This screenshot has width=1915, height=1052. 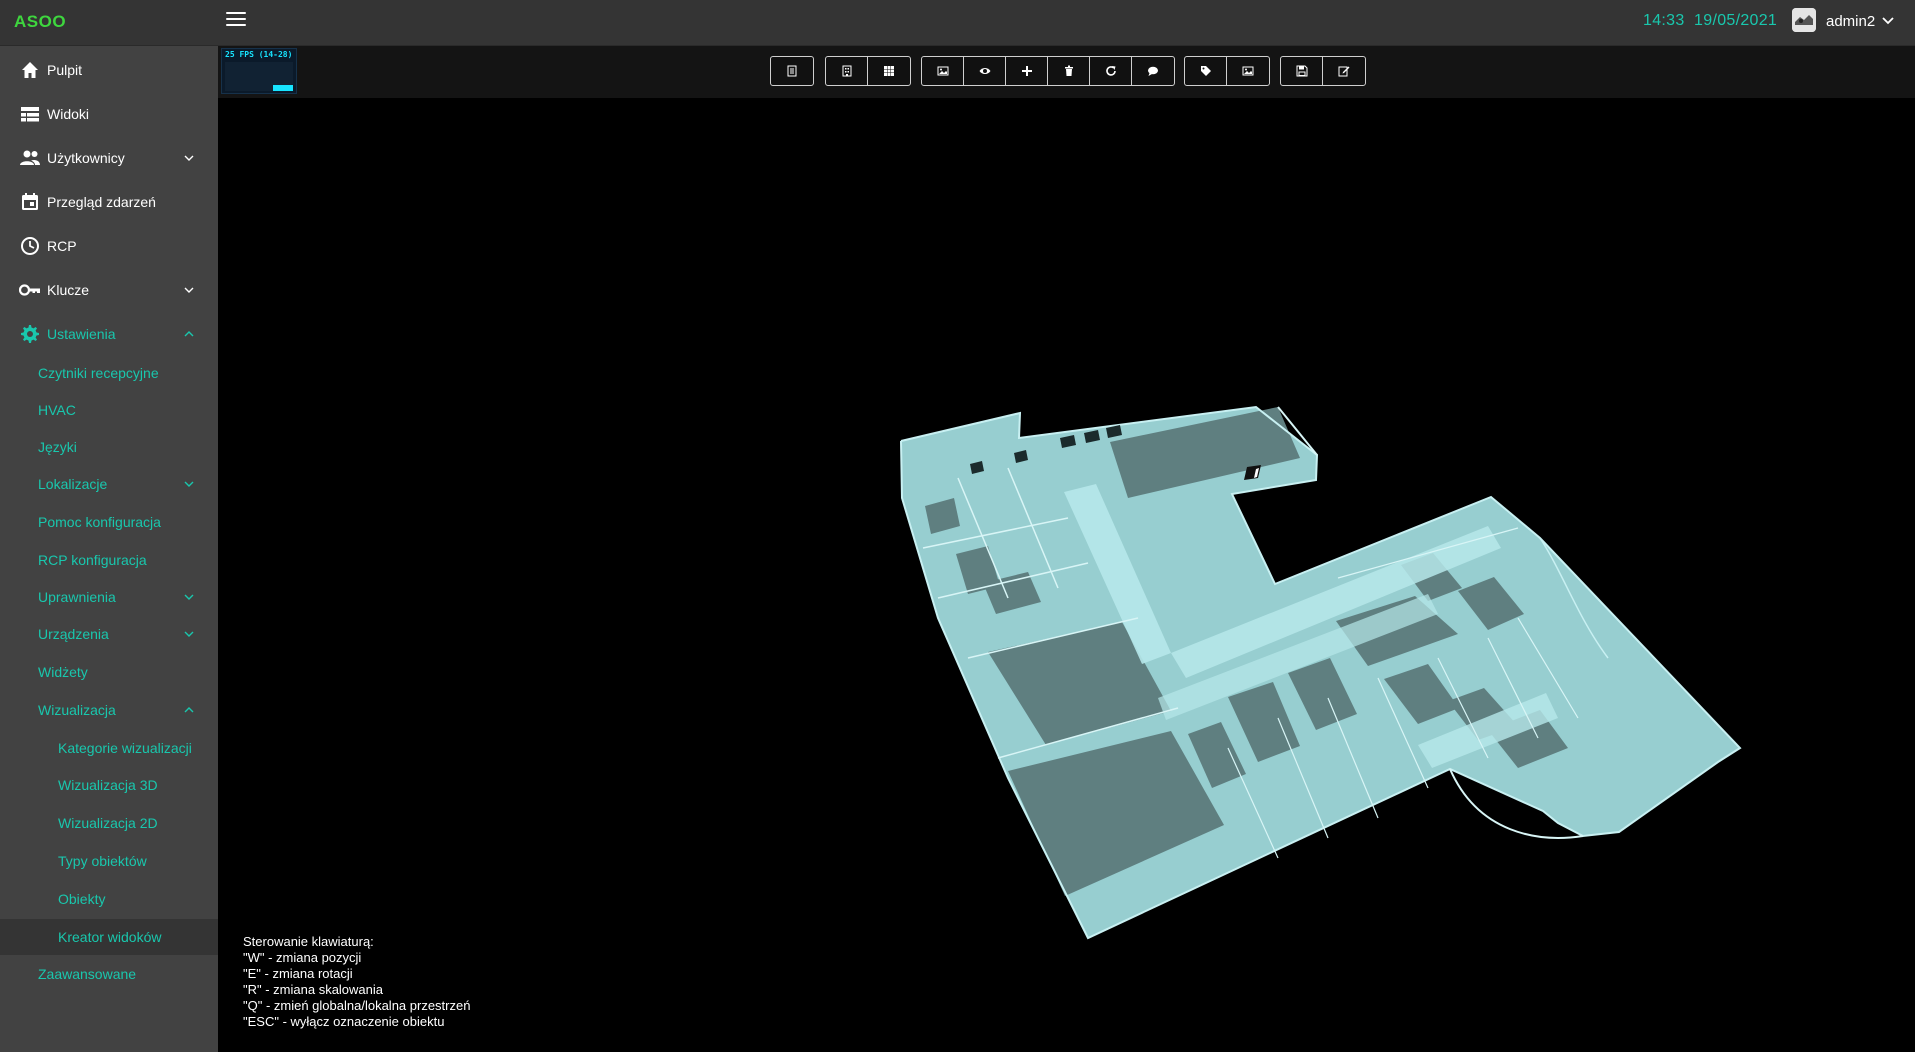 I want to click on picture-button, so click(x=1248, y=71).